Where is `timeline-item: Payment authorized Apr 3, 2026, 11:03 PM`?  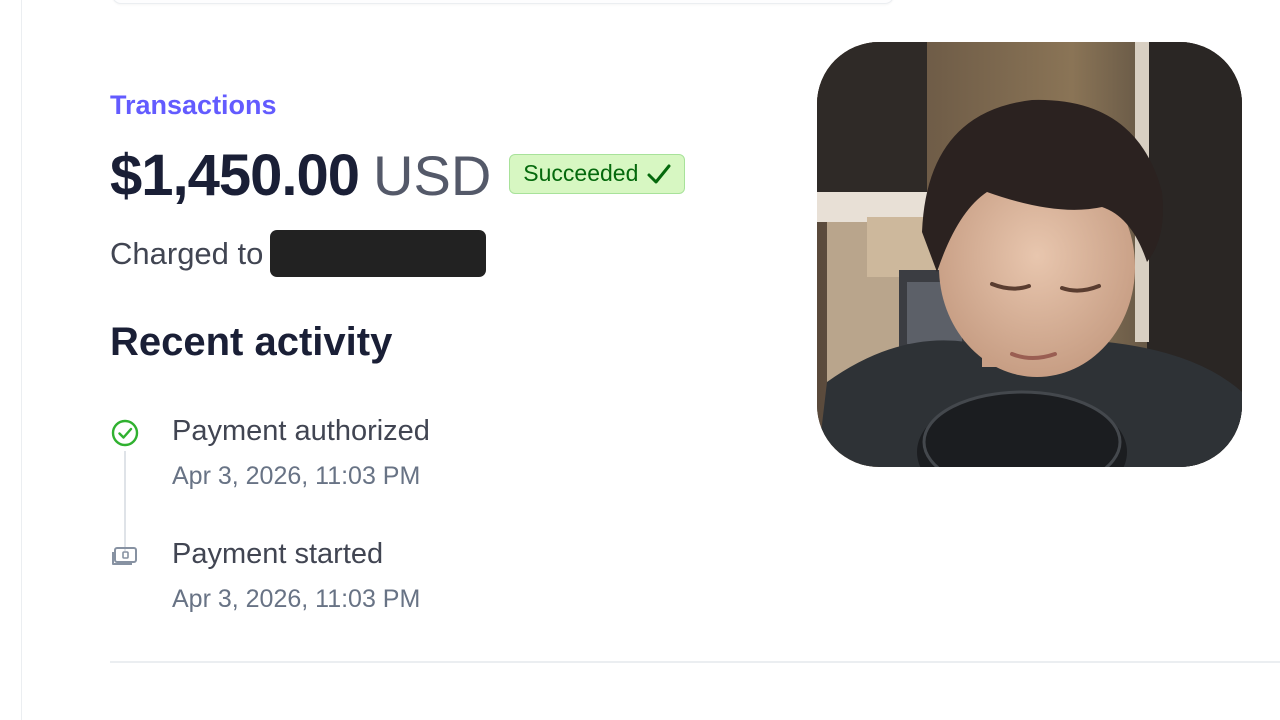 timeline-item: Payment authorized Apr 3, 2026, 11:03 PM is located at coordinates (410, 455).